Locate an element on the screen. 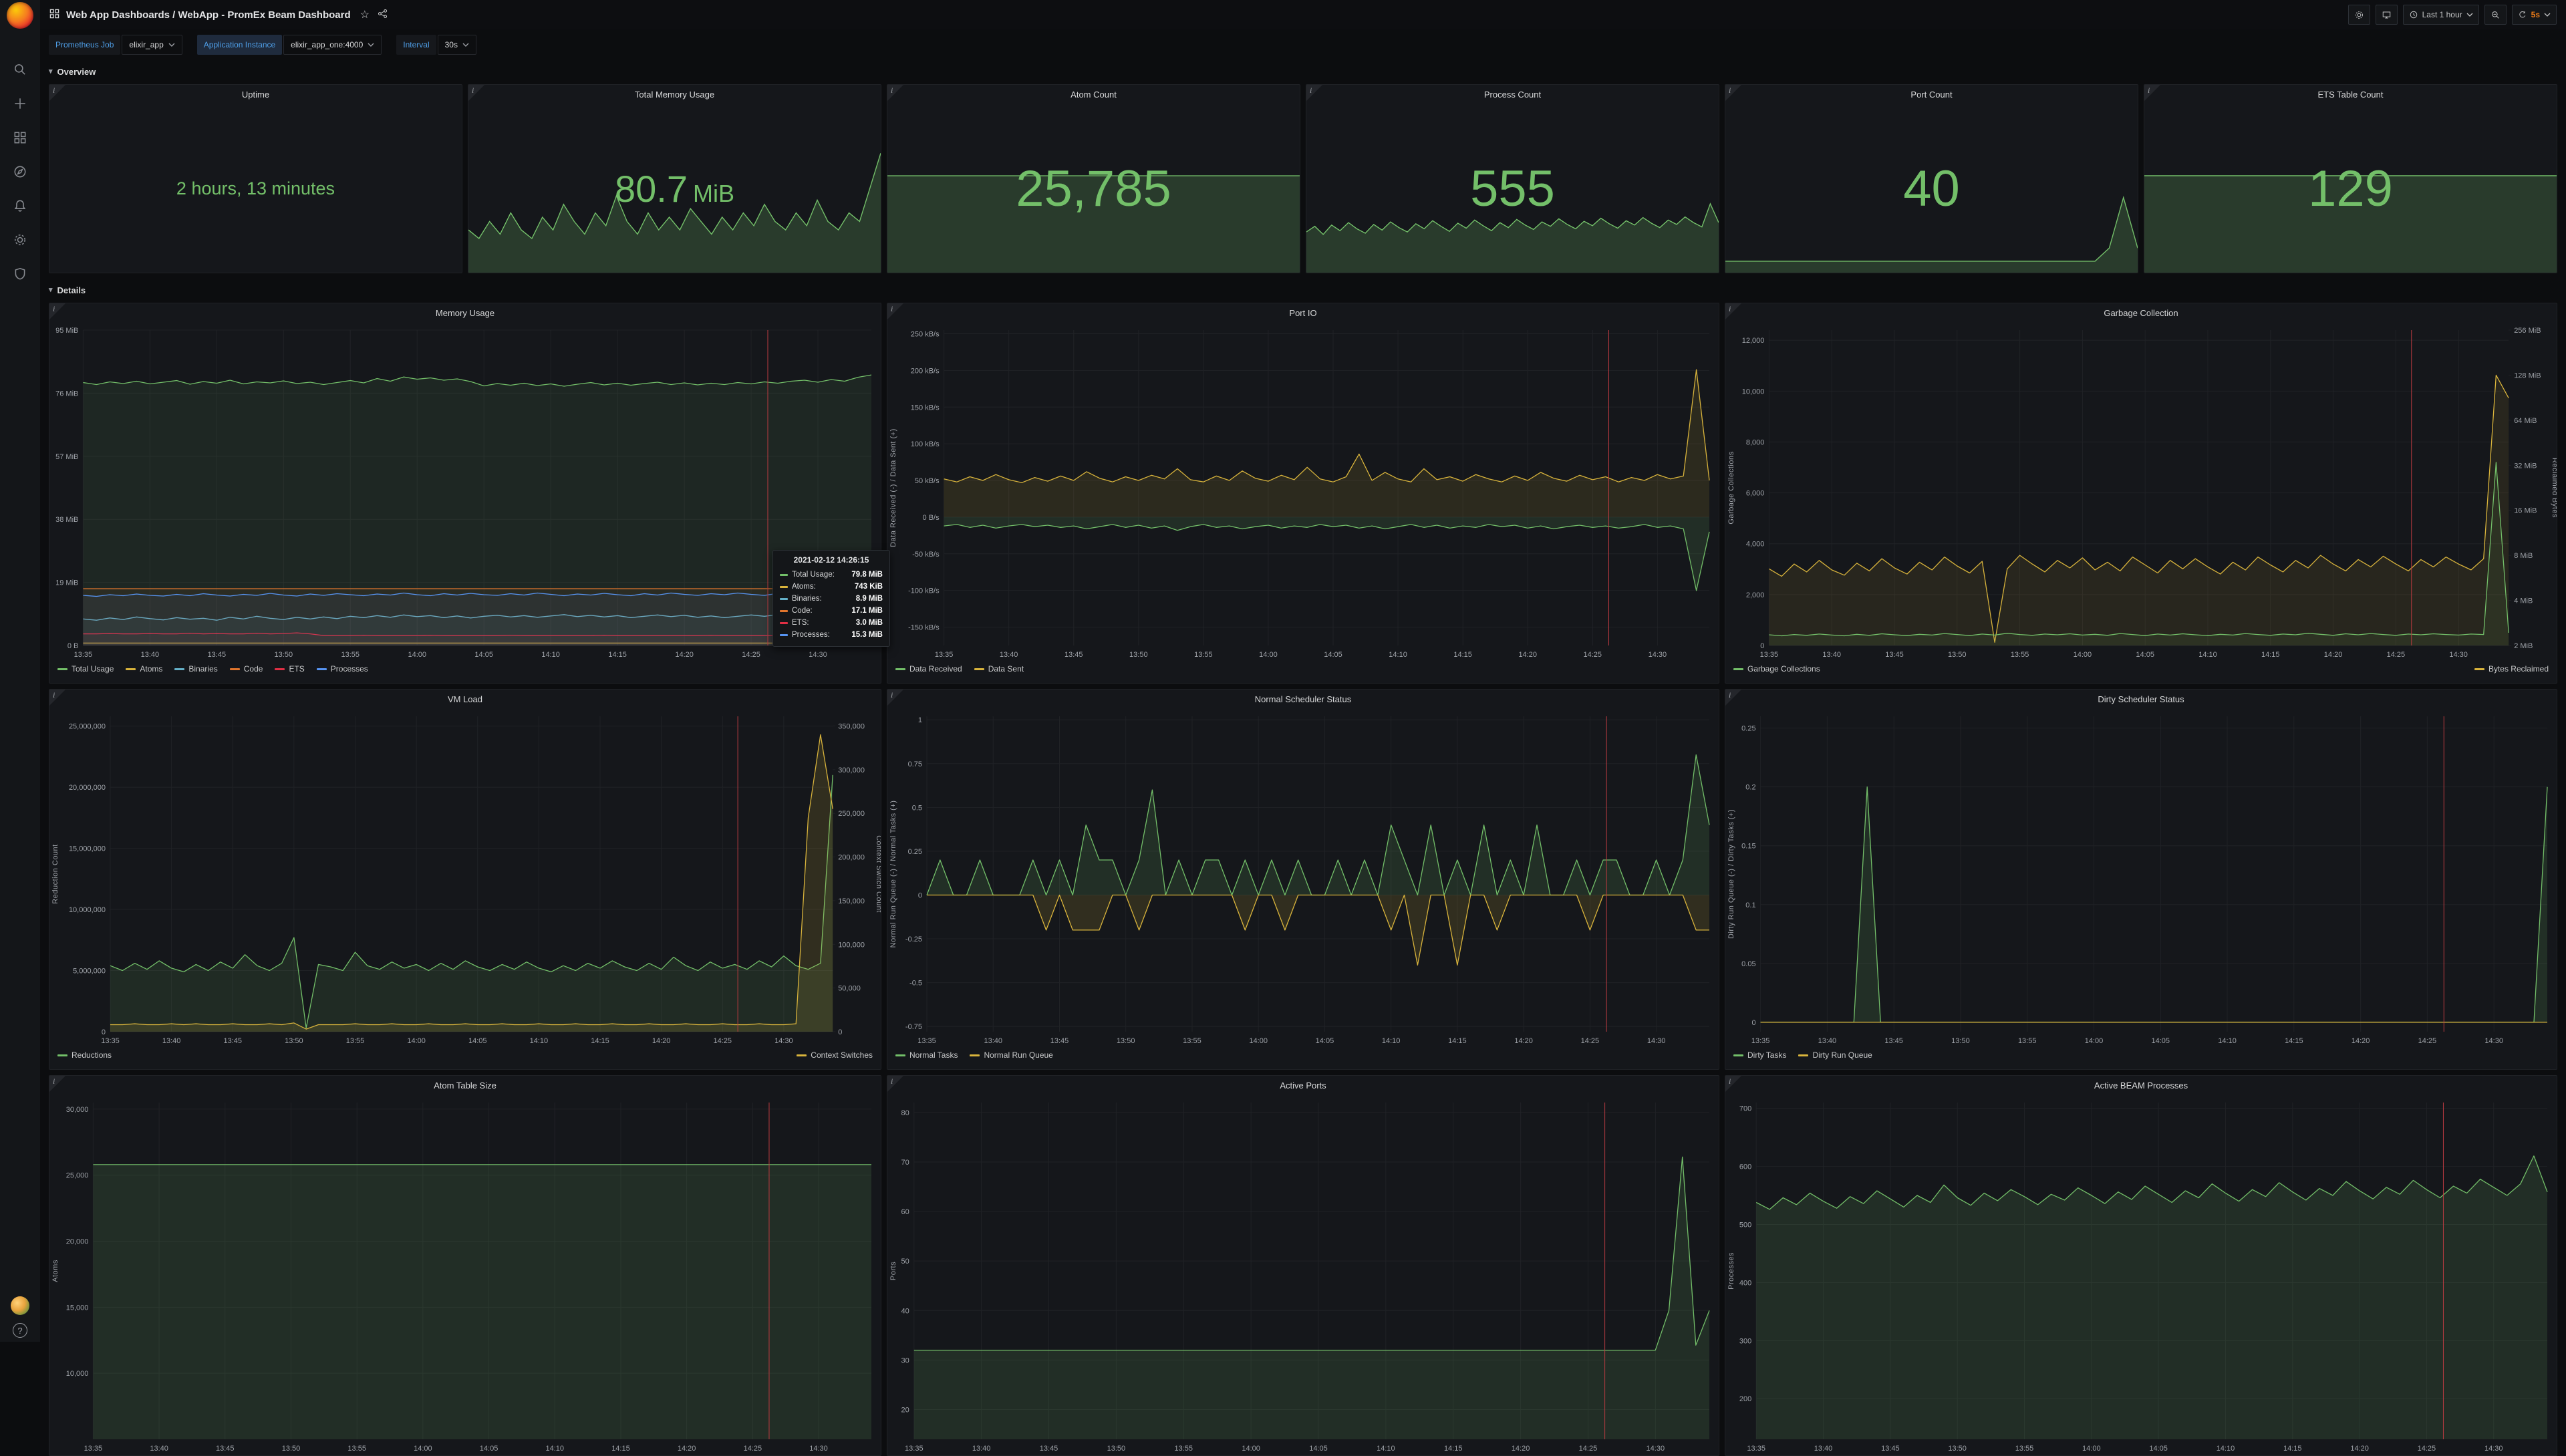 The width and height of the screenshot is (2566, 1456). var-select-prometheus-job: elixir_app is located at coordinates (152, 45).